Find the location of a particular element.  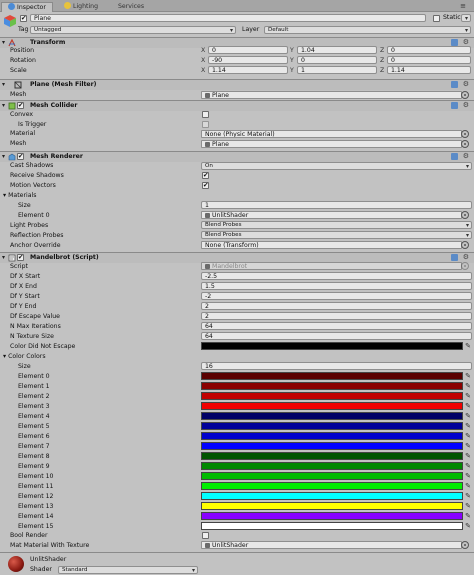

cast-shadows-dropdown: On is located at coordinates (336, 166).